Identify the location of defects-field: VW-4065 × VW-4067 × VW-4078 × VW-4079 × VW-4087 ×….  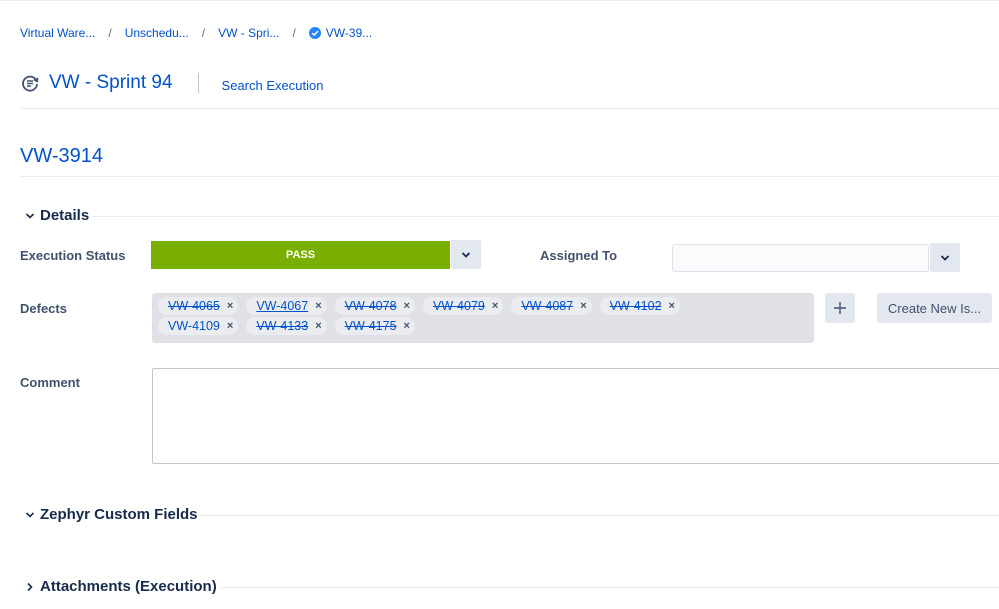
(483, 318).